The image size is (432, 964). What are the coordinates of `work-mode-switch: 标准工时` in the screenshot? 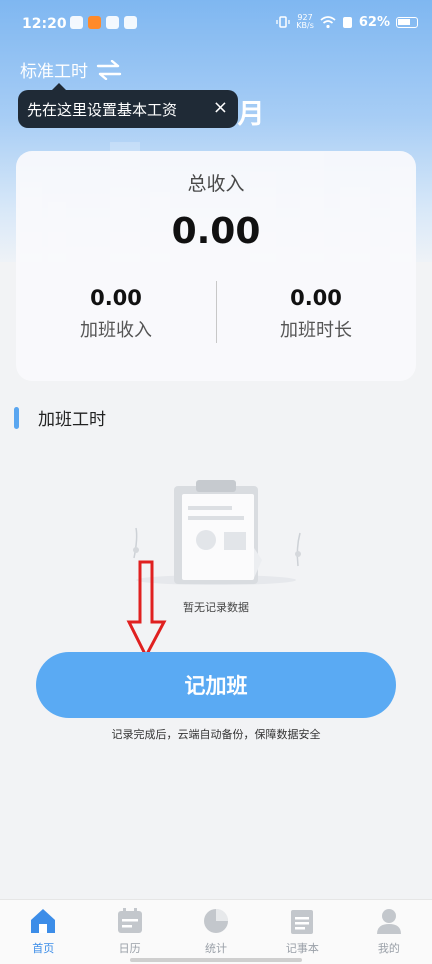 It's located at (71, 69).